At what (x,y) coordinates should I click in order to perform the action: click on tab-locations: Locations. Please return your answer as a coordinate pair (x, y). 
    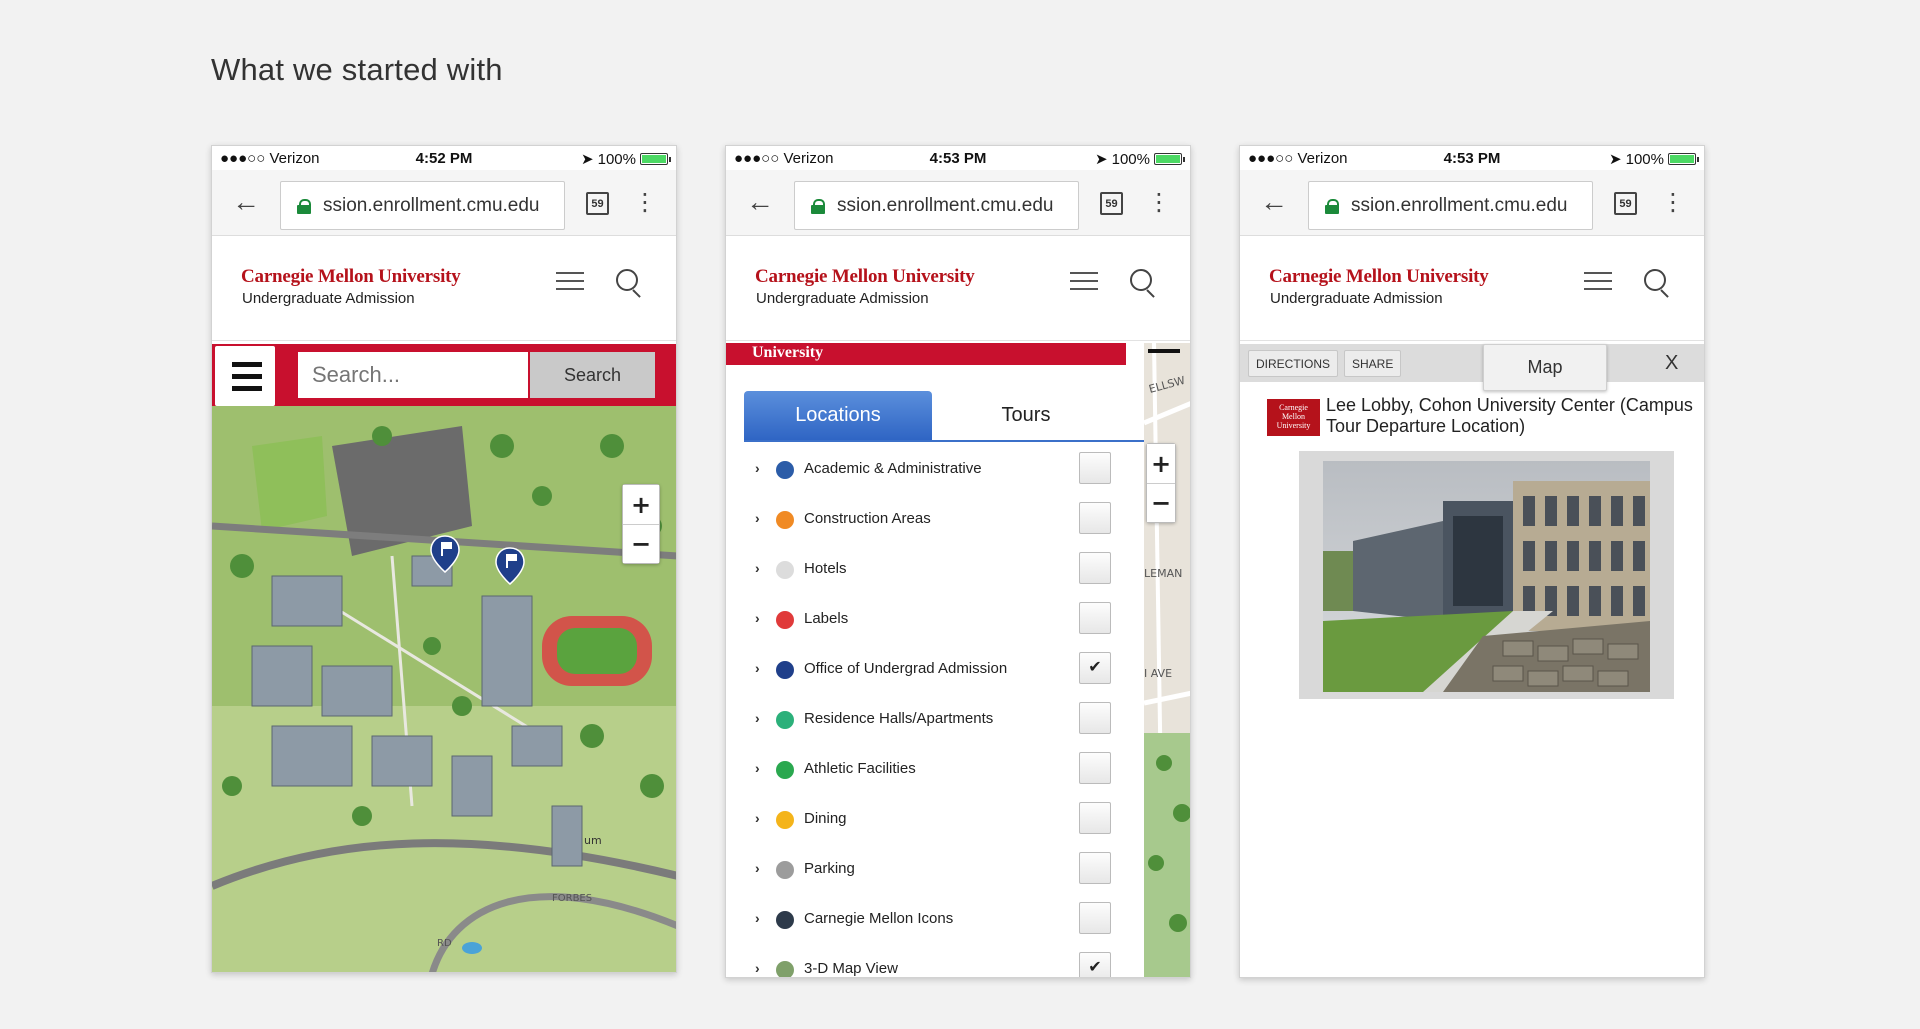
    Looking at the image, I should click on (838, 415).